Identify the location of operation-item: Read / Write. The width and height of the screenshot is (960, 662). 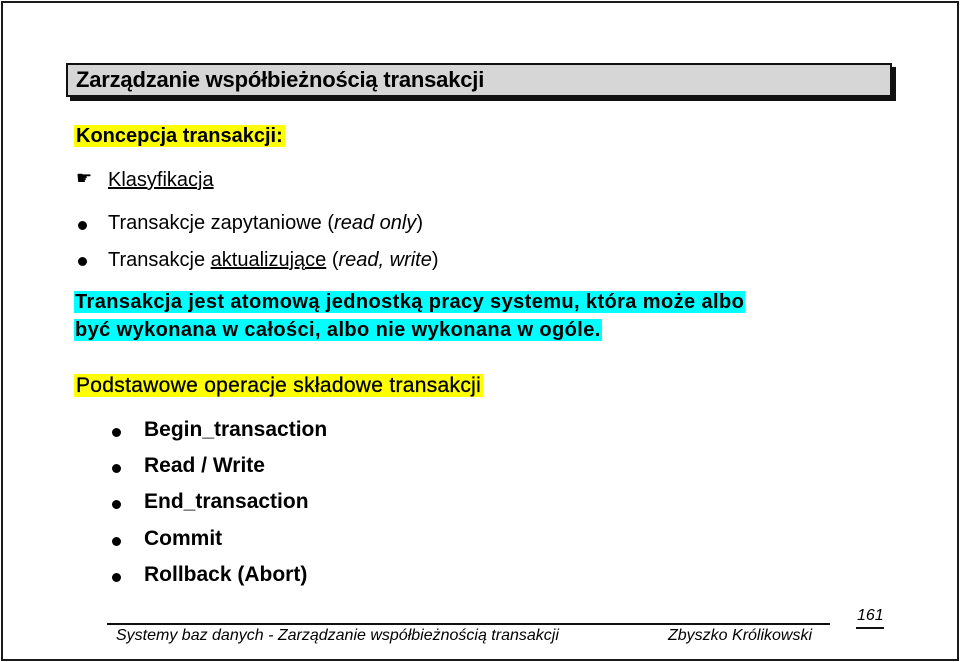
(204, 465).